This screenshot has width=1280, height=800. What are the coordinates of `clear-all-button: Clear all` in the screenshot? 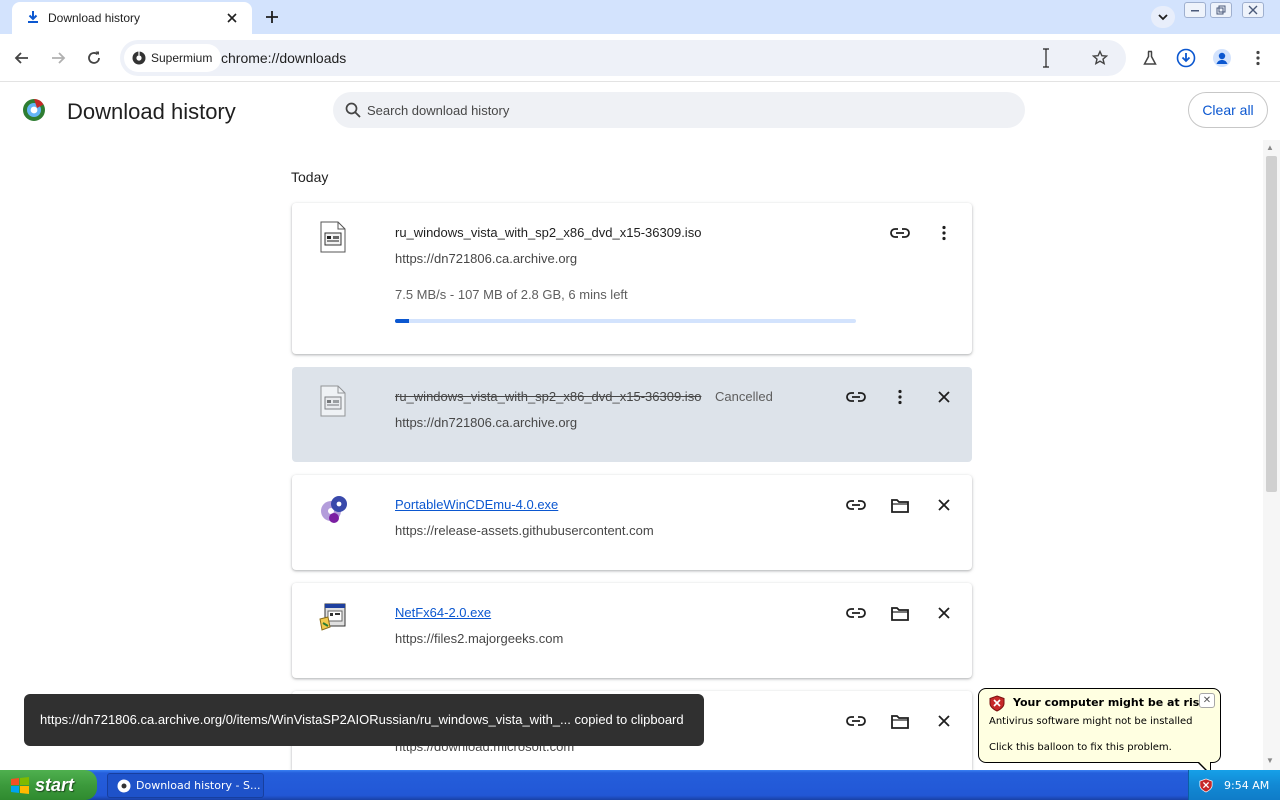 It's located at (1228, 110).